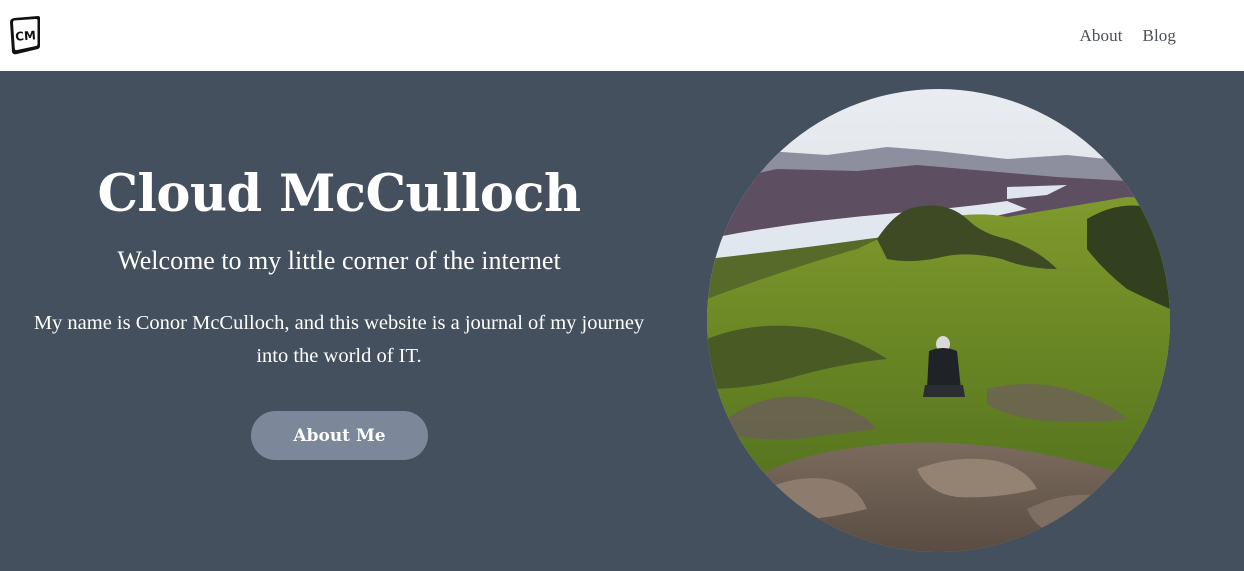  What do you see at coordinates (339, 194) in the screenshot?
I see `hero-title: Cloud McCulloch` at bounding box center [339, 194].